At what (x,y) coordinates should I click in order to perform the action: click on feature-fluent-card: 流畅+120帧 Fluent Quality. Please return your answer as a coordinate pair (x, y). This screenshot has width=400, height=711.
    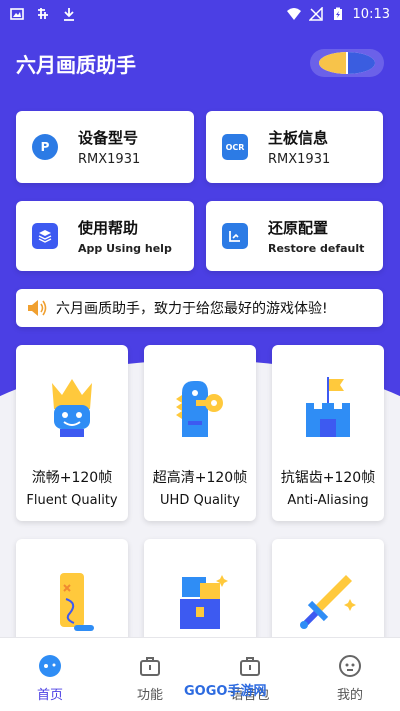
    Looking at the image, I should click on (72, 433).